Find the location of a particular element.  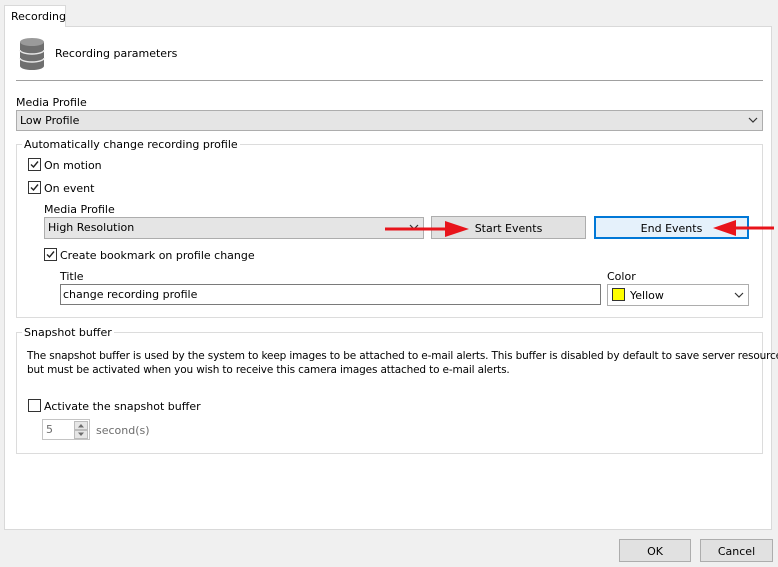

title-input-value: change recording profile is located at coordinates (130, 294).